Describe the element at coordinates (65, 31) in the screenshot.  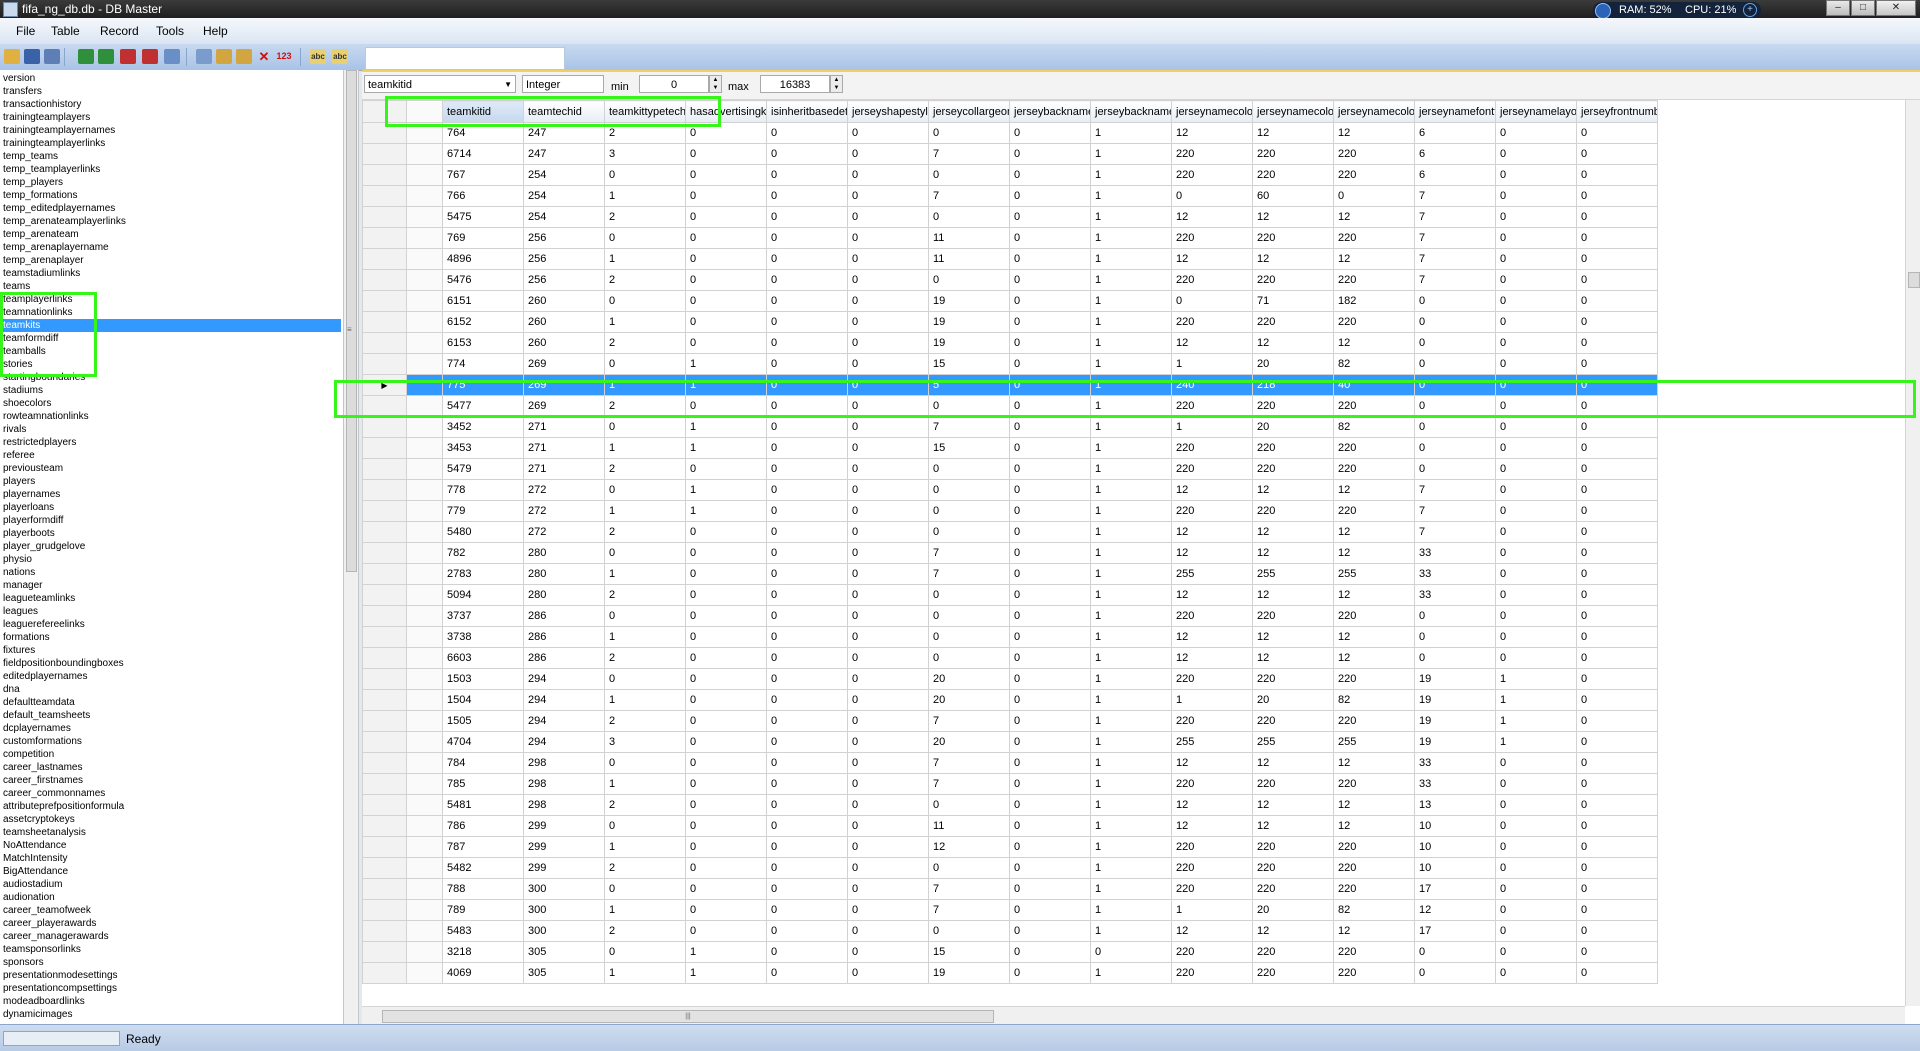
I see `menu-table: Table` at that location.